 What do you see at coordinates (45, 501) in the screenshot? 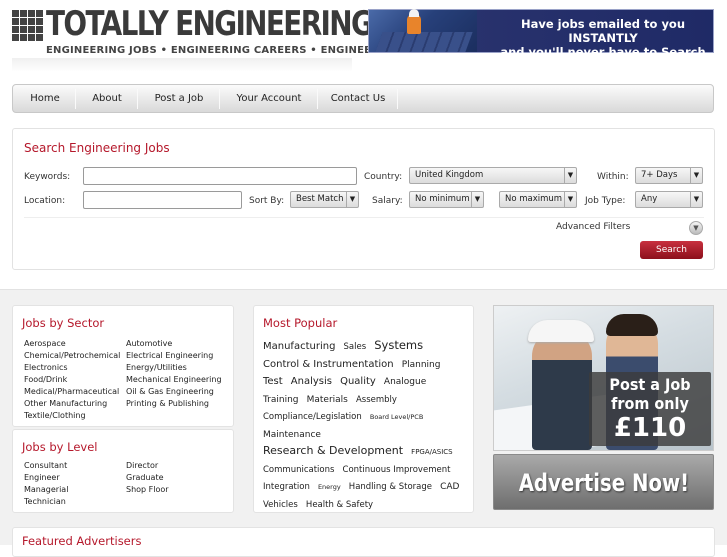
I see `level-link: Technician` at bounding box center [45, 501].